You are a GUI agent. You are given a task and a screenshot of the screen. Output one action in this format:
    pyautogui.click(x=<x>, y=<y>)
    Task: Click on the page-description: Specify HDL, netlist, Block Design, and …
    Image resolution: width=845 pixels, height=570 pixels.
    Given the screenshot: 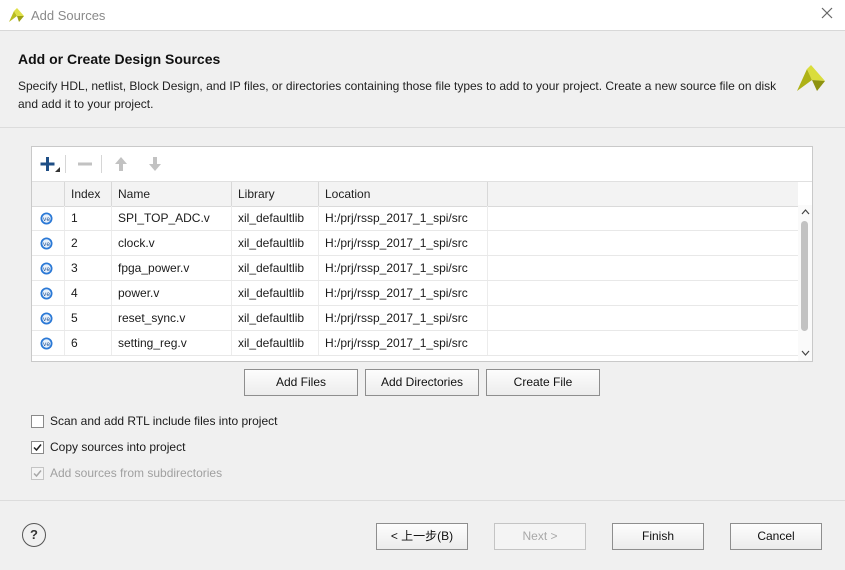 What is the action you would take?
    pyautogui.click(x=397, y=95)
    